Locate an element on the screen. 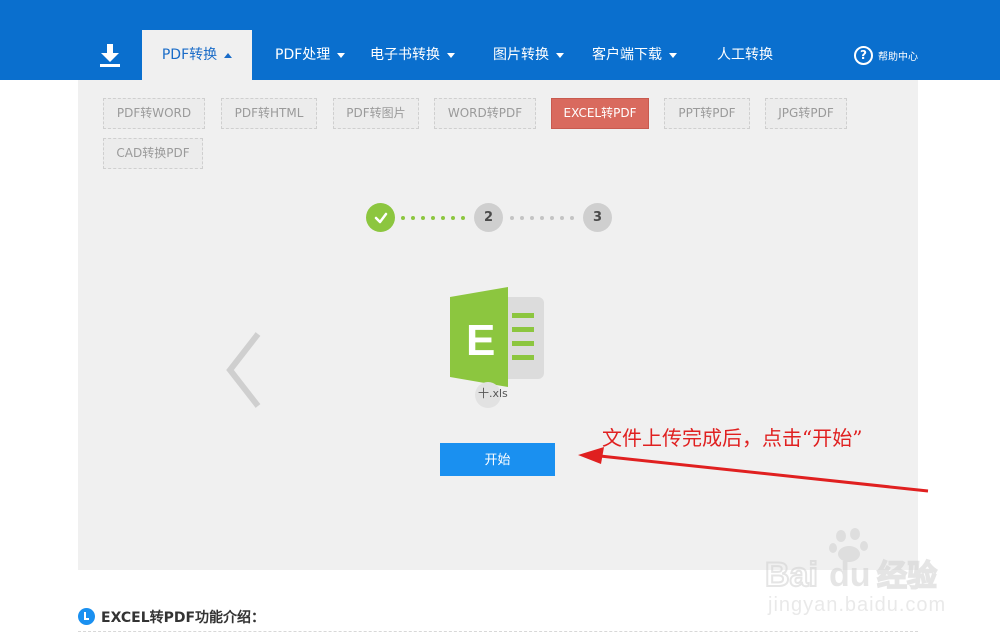 The height and width of the screenshot is (638, 1000). step-1-complete is located at coordinates (380, 217).